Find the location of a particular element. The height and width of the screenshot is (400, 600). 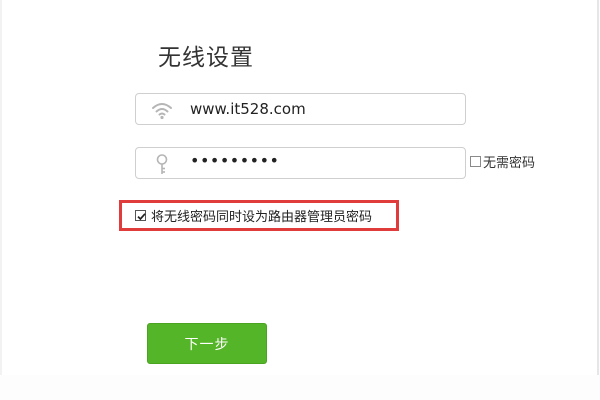

right-edge is located at coordinates (598, 188).